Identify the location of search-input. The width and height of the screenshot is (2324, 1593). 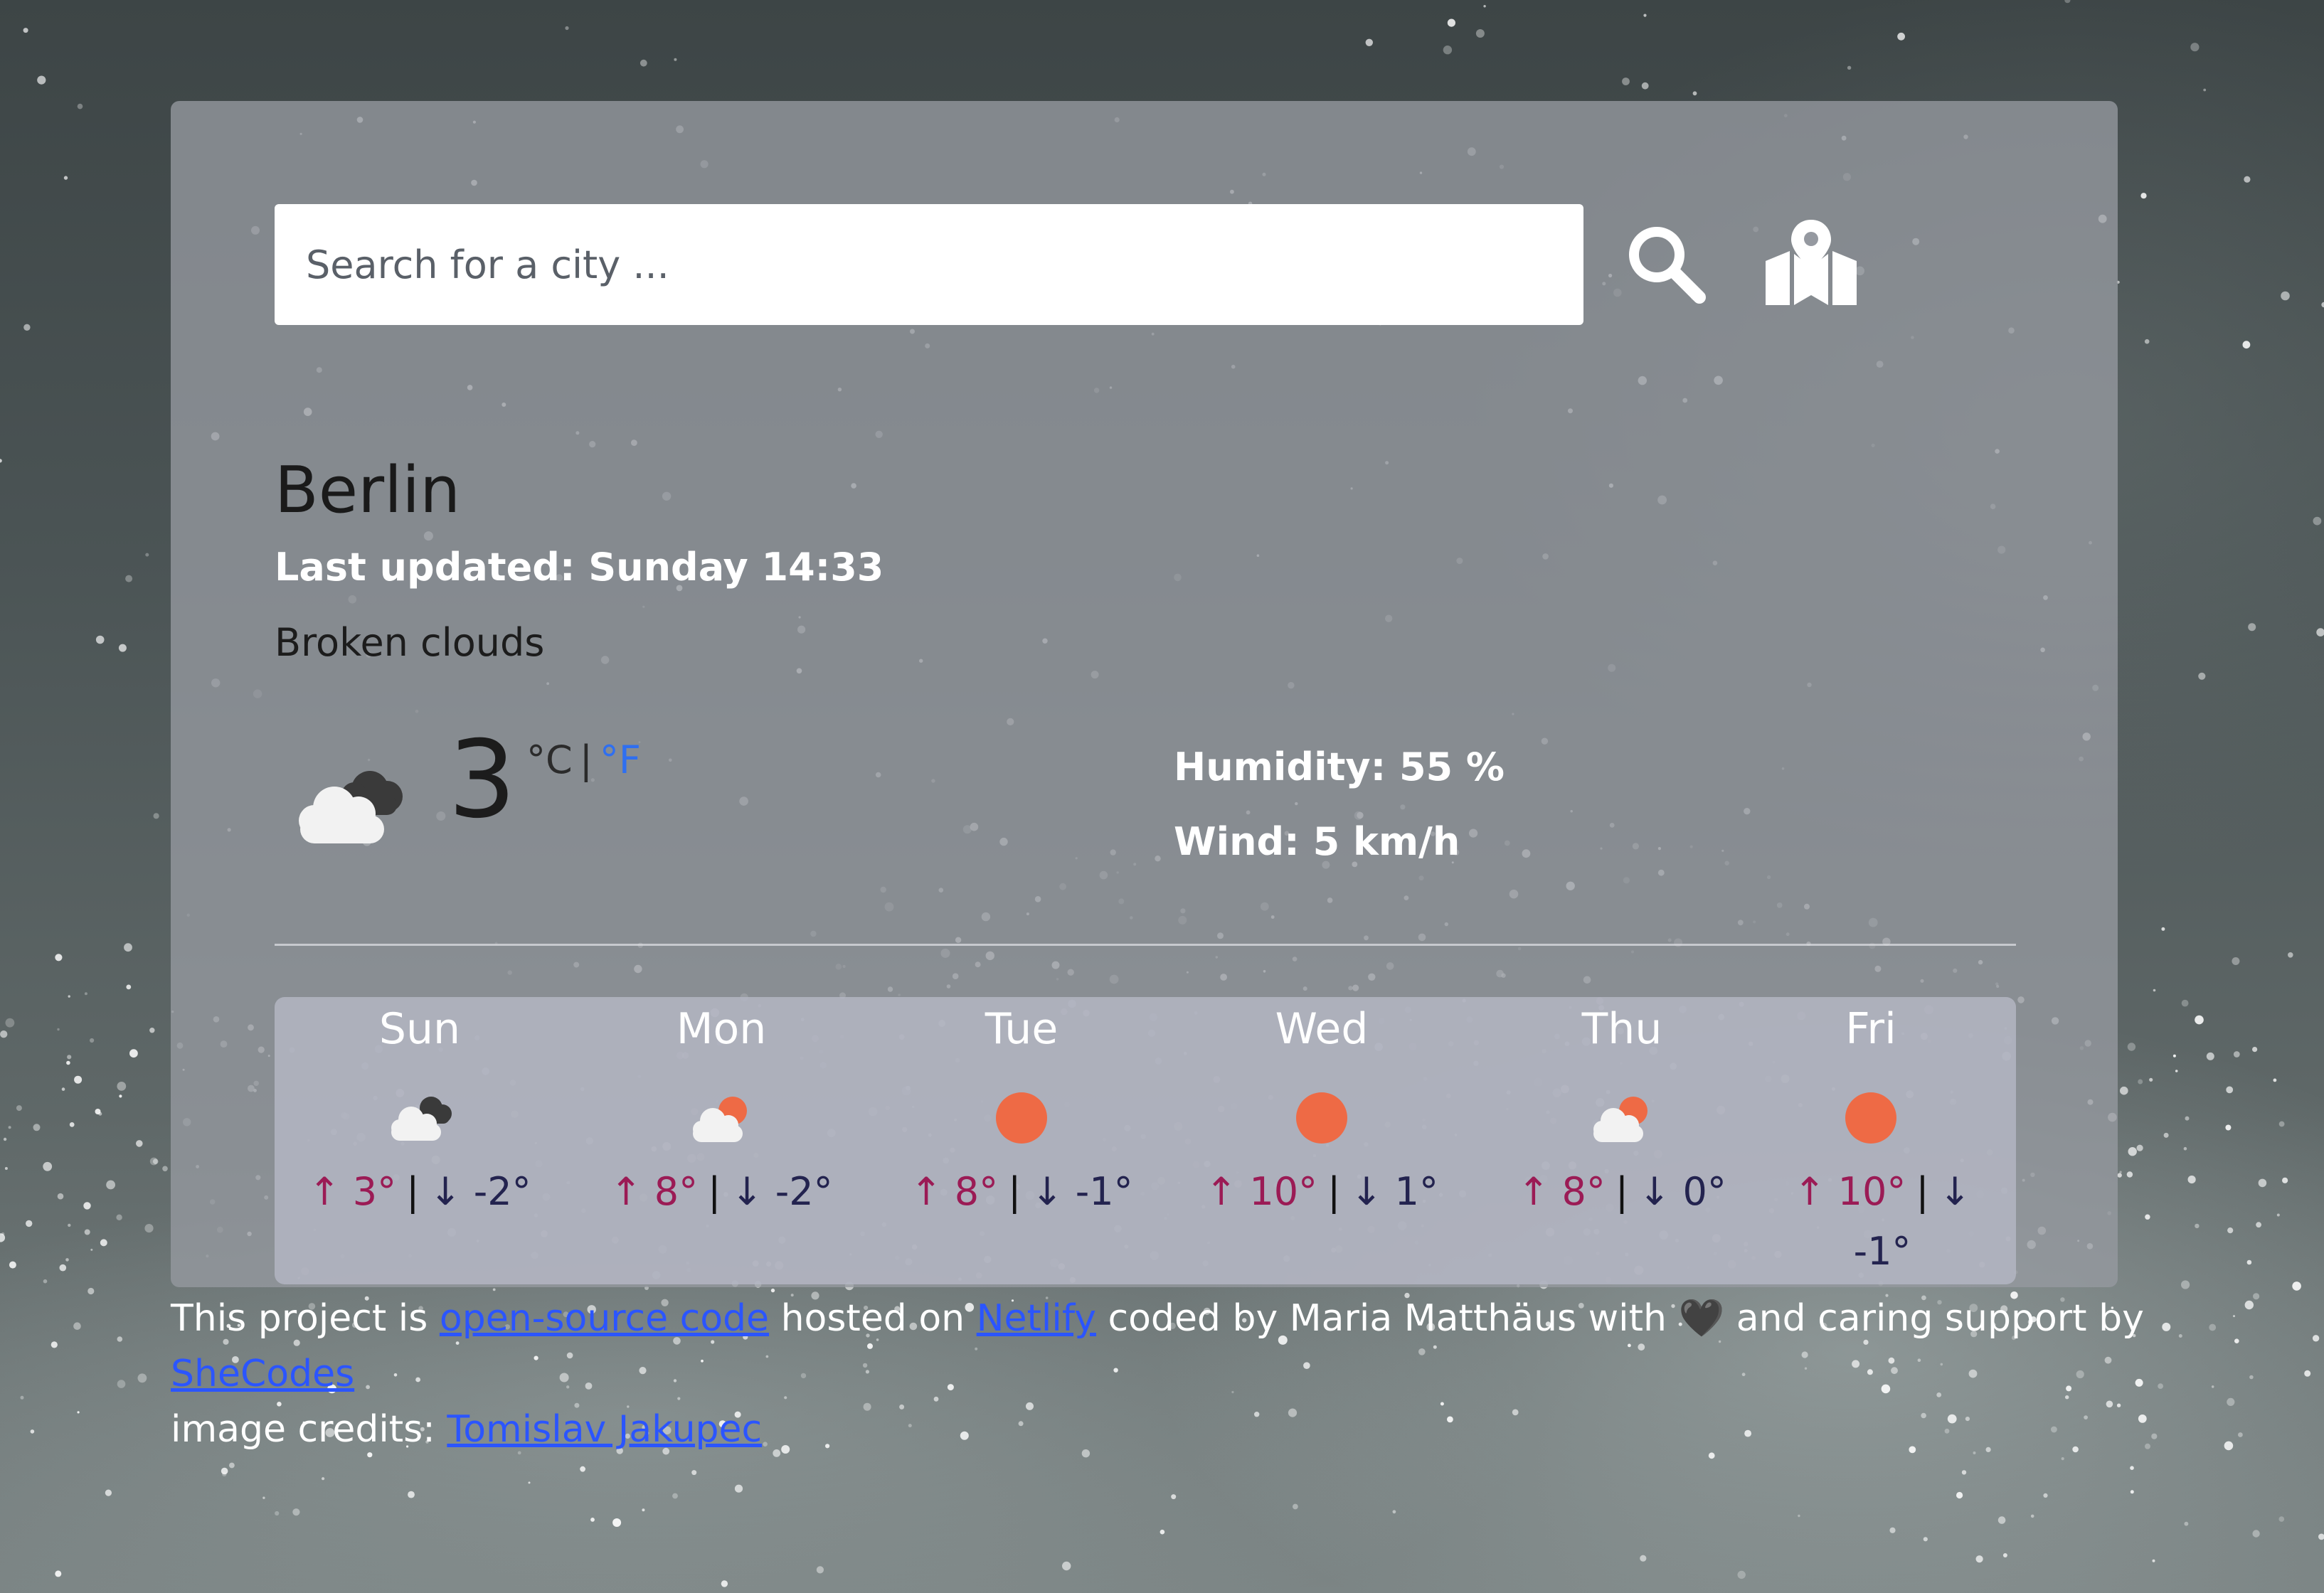
(929, 264).